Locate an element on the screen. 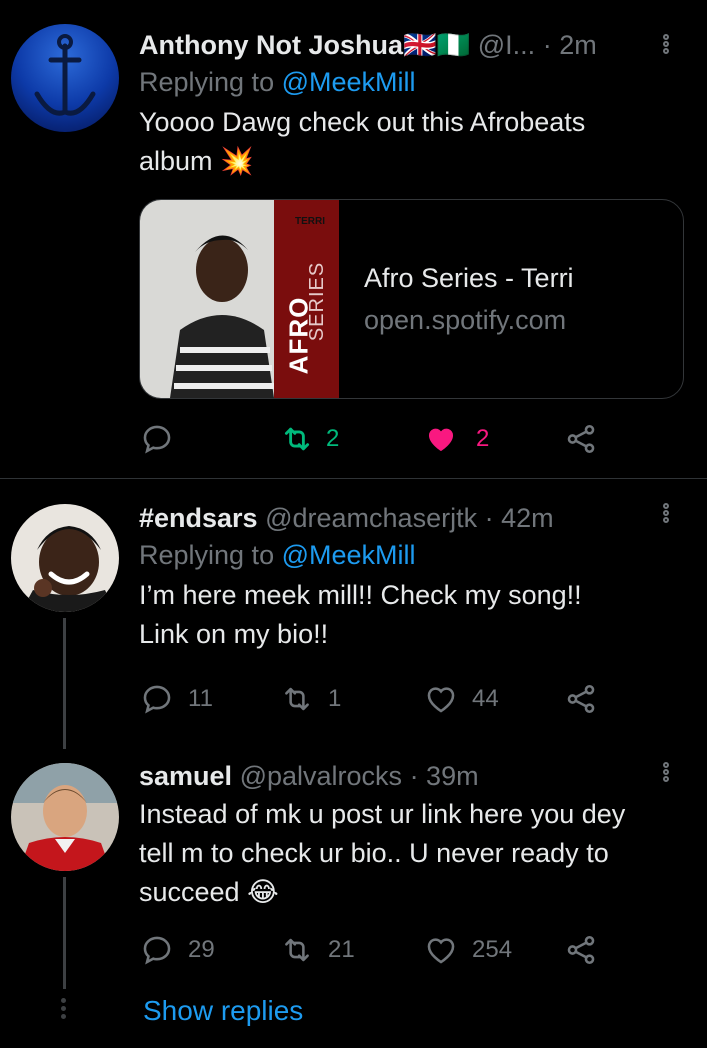  handle: @dreamchaserjtk is located at coordinates (371, 518).